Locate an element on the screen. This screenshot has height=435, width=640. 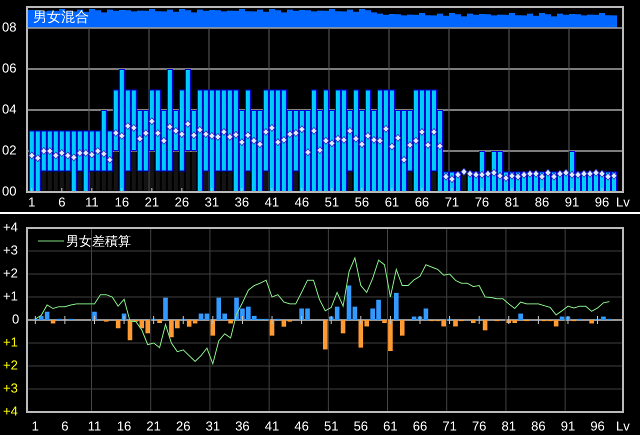
chart-title: 男女混合 is located at coordinates (61, 16).